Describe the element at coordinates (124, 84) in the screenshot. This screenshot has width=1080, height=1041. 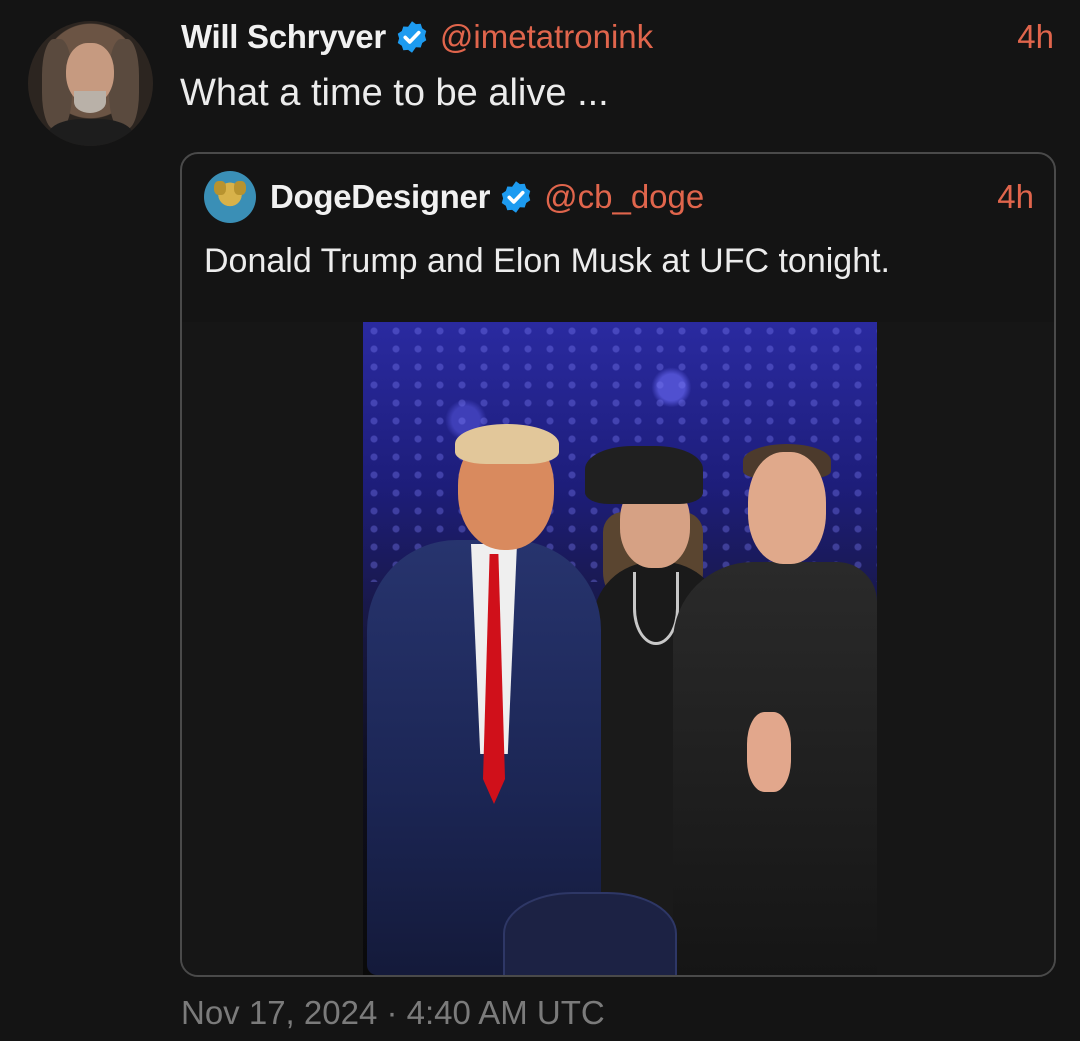
I see `avatar-hair-right` at that location.